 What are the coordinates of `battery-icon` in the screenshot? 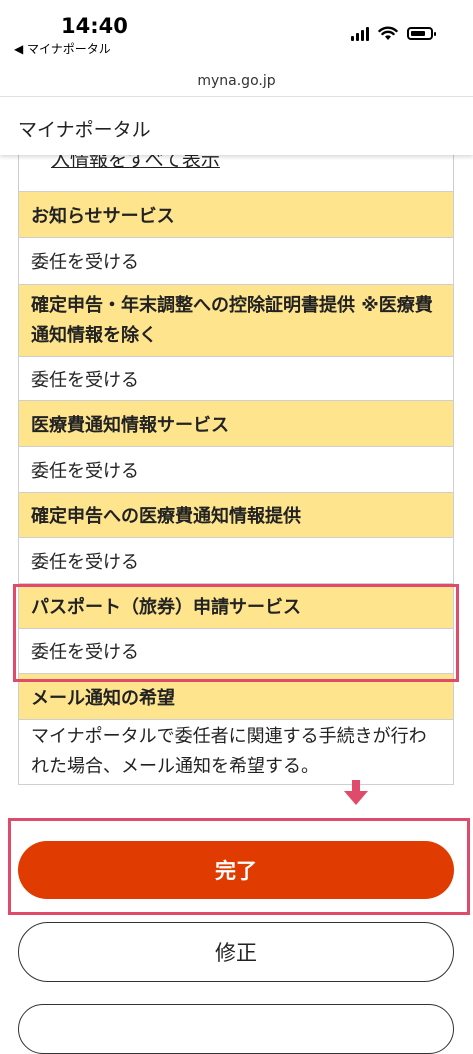 It's located at (421, 33).